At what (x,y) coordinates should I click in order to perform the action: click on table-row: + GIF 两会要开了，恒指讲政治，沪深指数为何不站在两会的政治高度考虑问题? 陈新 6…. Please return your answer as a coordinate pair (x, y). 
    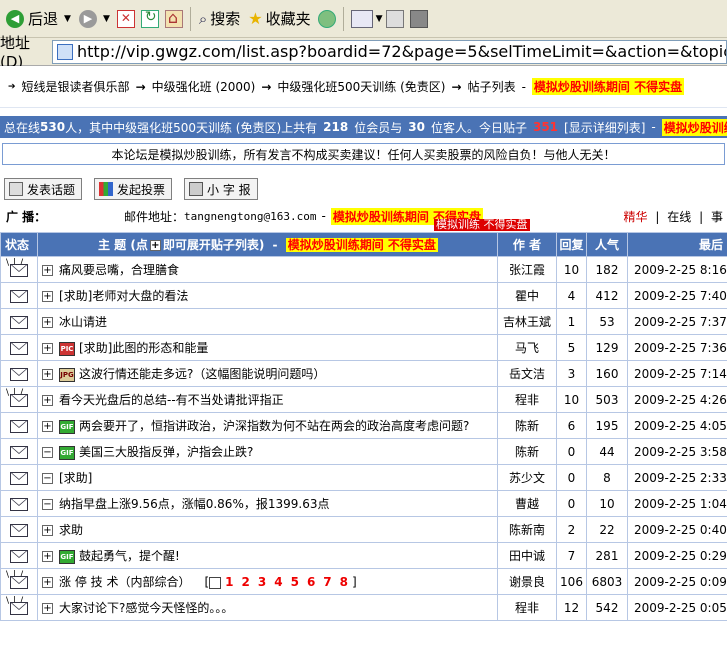
    Looking at the image, I should click on (363, 425).